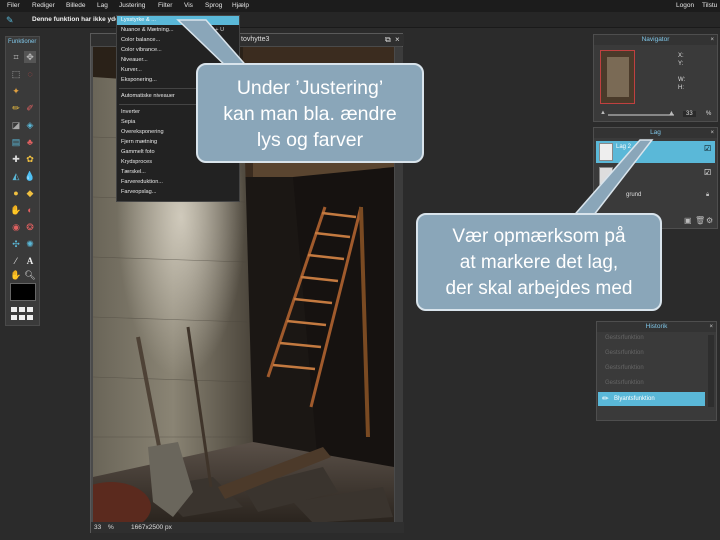 The image size is (720, 540). I want to click on callout-line: at markere det lag,, so click(539, 262).